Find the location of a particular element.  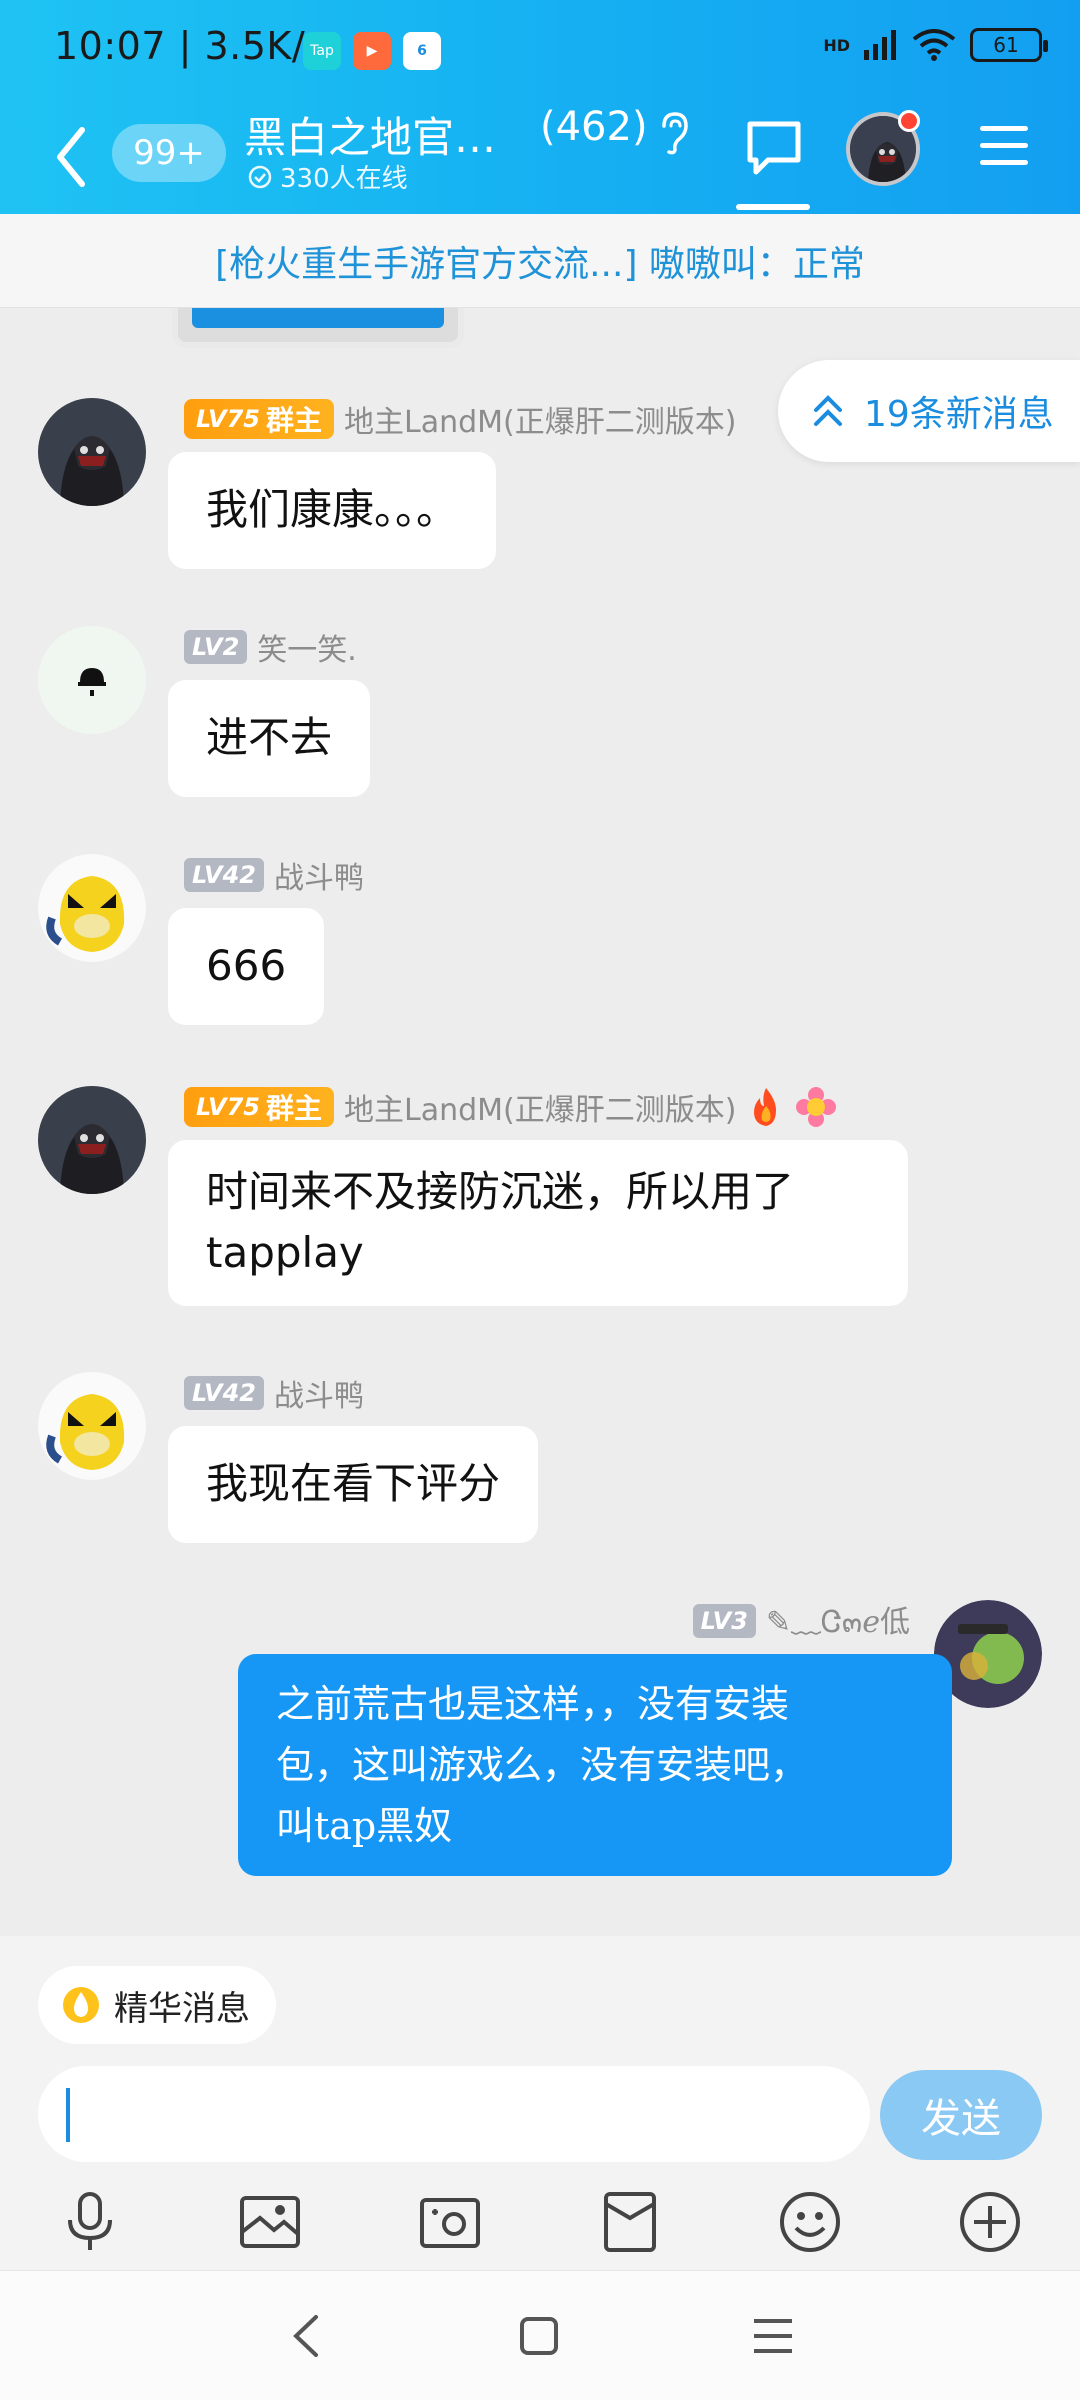

nav-home-icon is located at coordinates (539, 2336).